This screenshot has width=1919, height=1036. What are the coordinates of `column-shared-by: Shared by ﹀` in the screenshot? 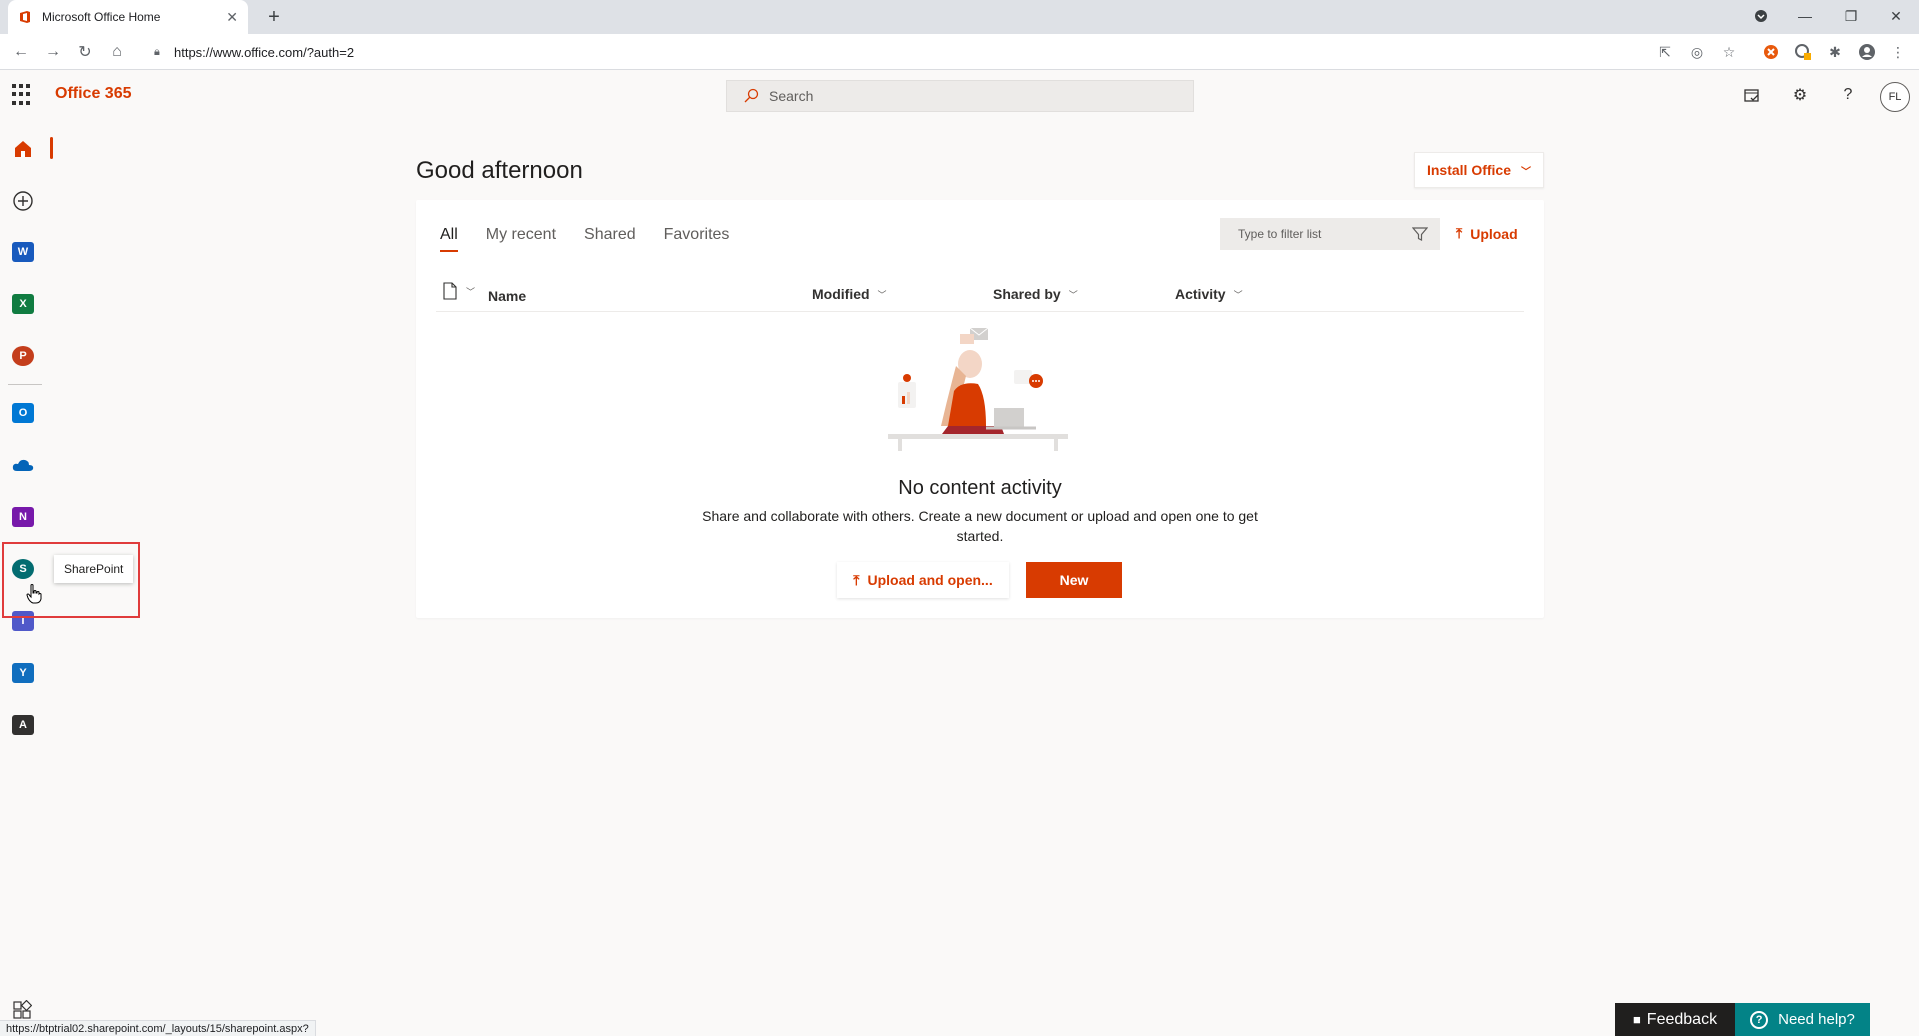 It's located at (1035, 294).